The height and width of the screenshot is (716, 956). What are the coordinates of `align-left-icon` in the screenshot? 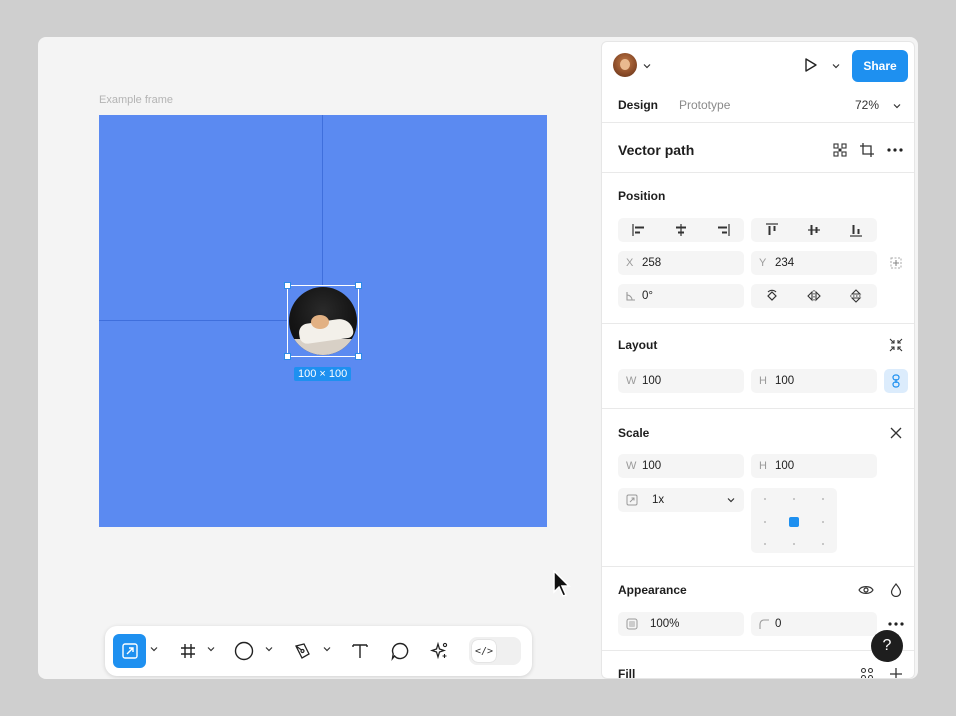 It's located at (639, 230).